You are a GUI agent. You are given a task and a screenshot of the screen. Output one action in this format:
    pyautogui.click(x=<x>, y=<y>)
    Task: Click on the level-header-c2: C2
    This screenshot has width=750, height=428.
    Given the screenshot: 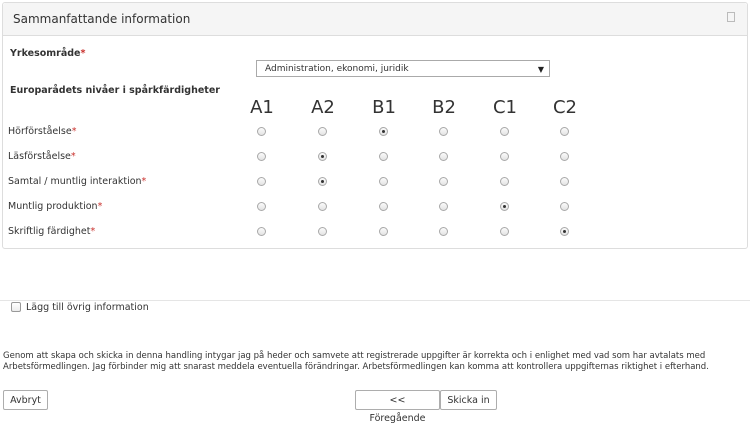 What is the action you would take?
    pyautogui.click(x=565, y=107)
    